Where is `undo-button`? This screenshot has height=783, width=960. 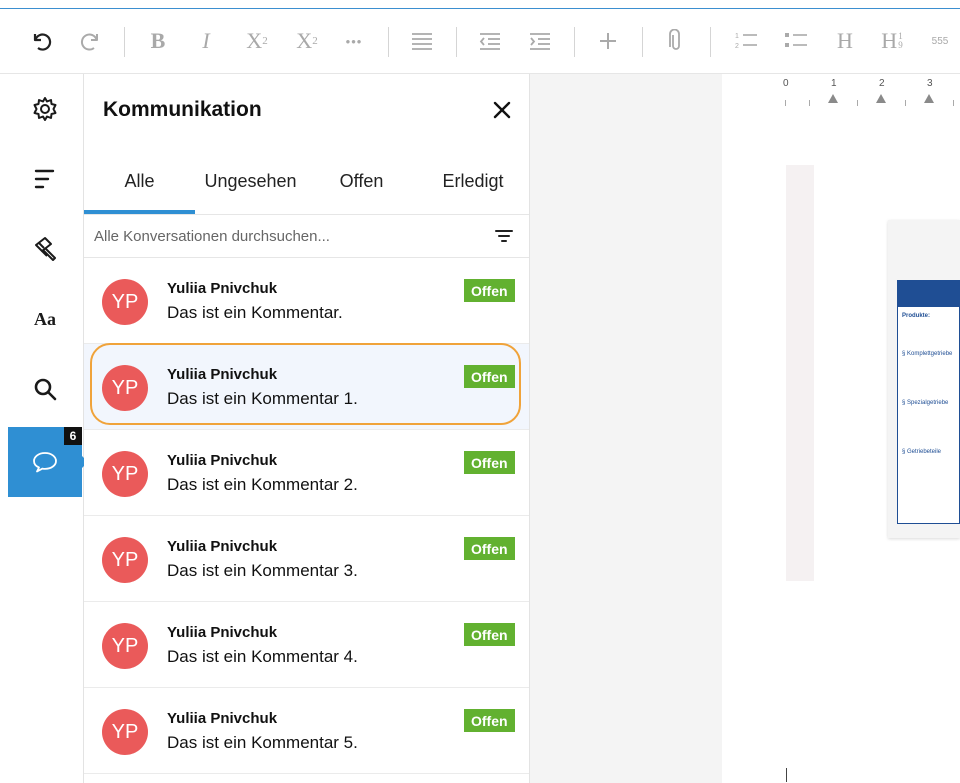
undo-button is located at coordinates (41, 41).